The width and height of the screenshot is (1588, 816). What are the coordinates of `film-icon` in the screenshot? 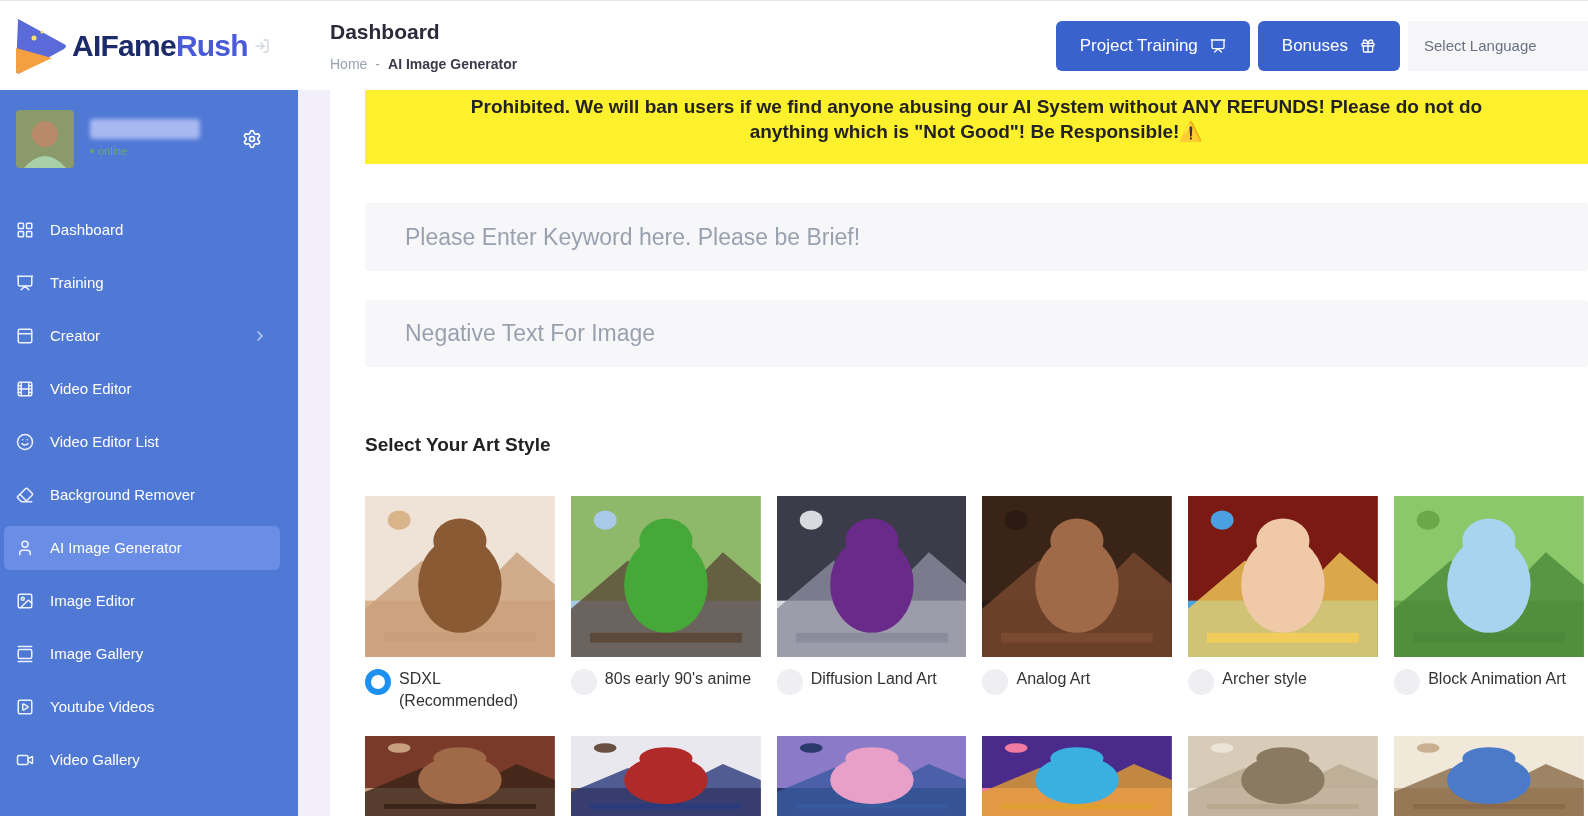 It's located at (25, 389).